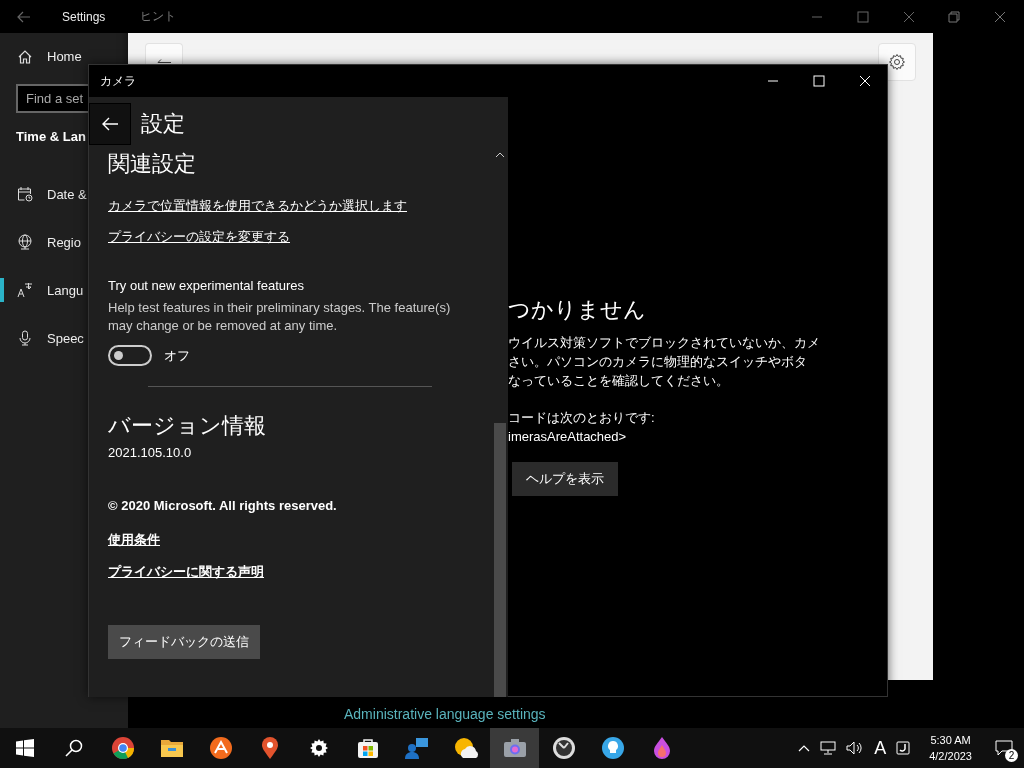 The width and height of the screenshot is (1024, 768). I want to click on section-heading: バージョン情報, so click(187, 426).